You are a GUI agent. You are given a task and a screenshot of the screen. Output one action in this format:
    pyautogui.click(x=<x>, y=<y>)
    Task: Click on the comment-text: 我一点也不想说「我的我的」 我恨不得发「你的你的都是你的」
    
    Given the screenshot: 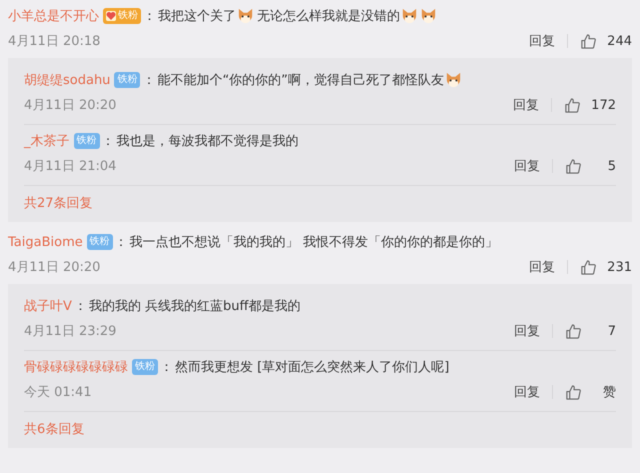 What is the action you would take?
    pyautogui.click(x=314, y=242)
    